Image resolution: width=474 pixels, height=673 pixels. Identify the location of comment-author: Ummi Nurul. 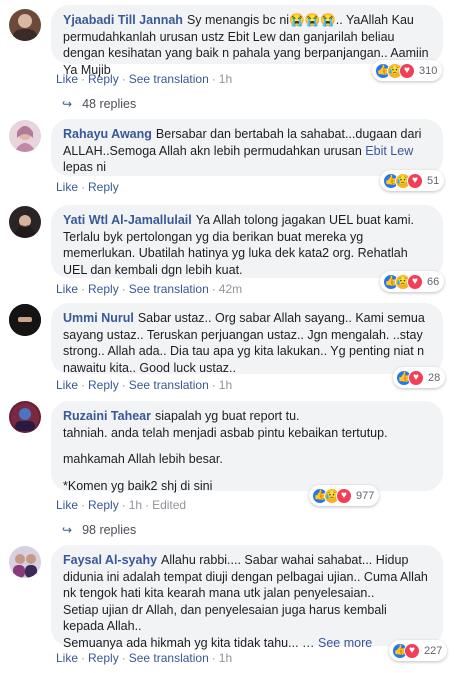
(98, 318).